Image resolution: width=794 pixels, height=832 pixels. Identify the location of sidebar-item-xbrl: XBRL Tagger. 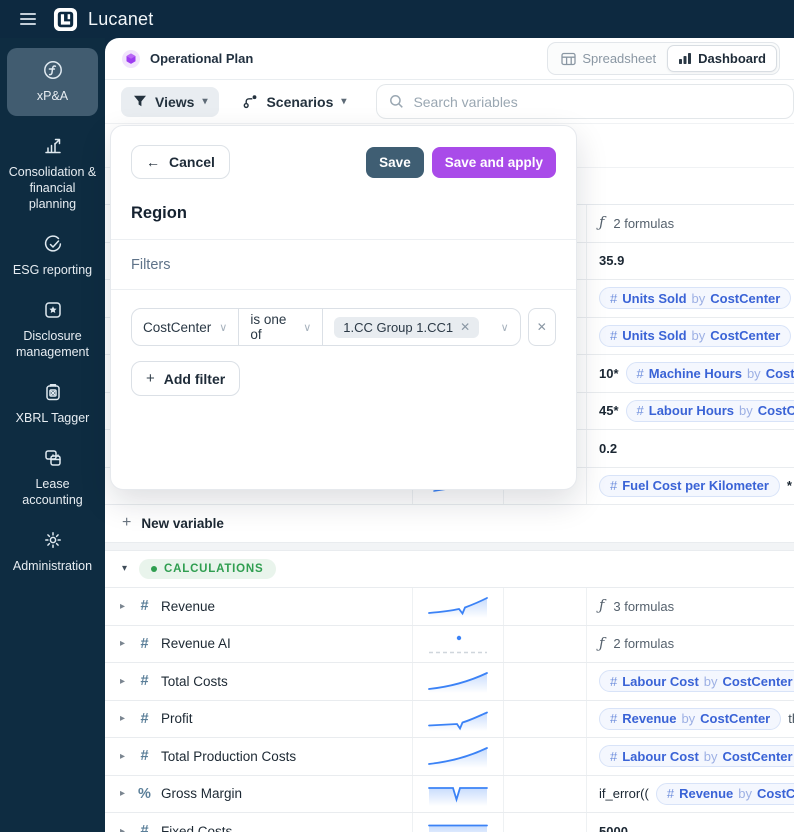
(52, 403).